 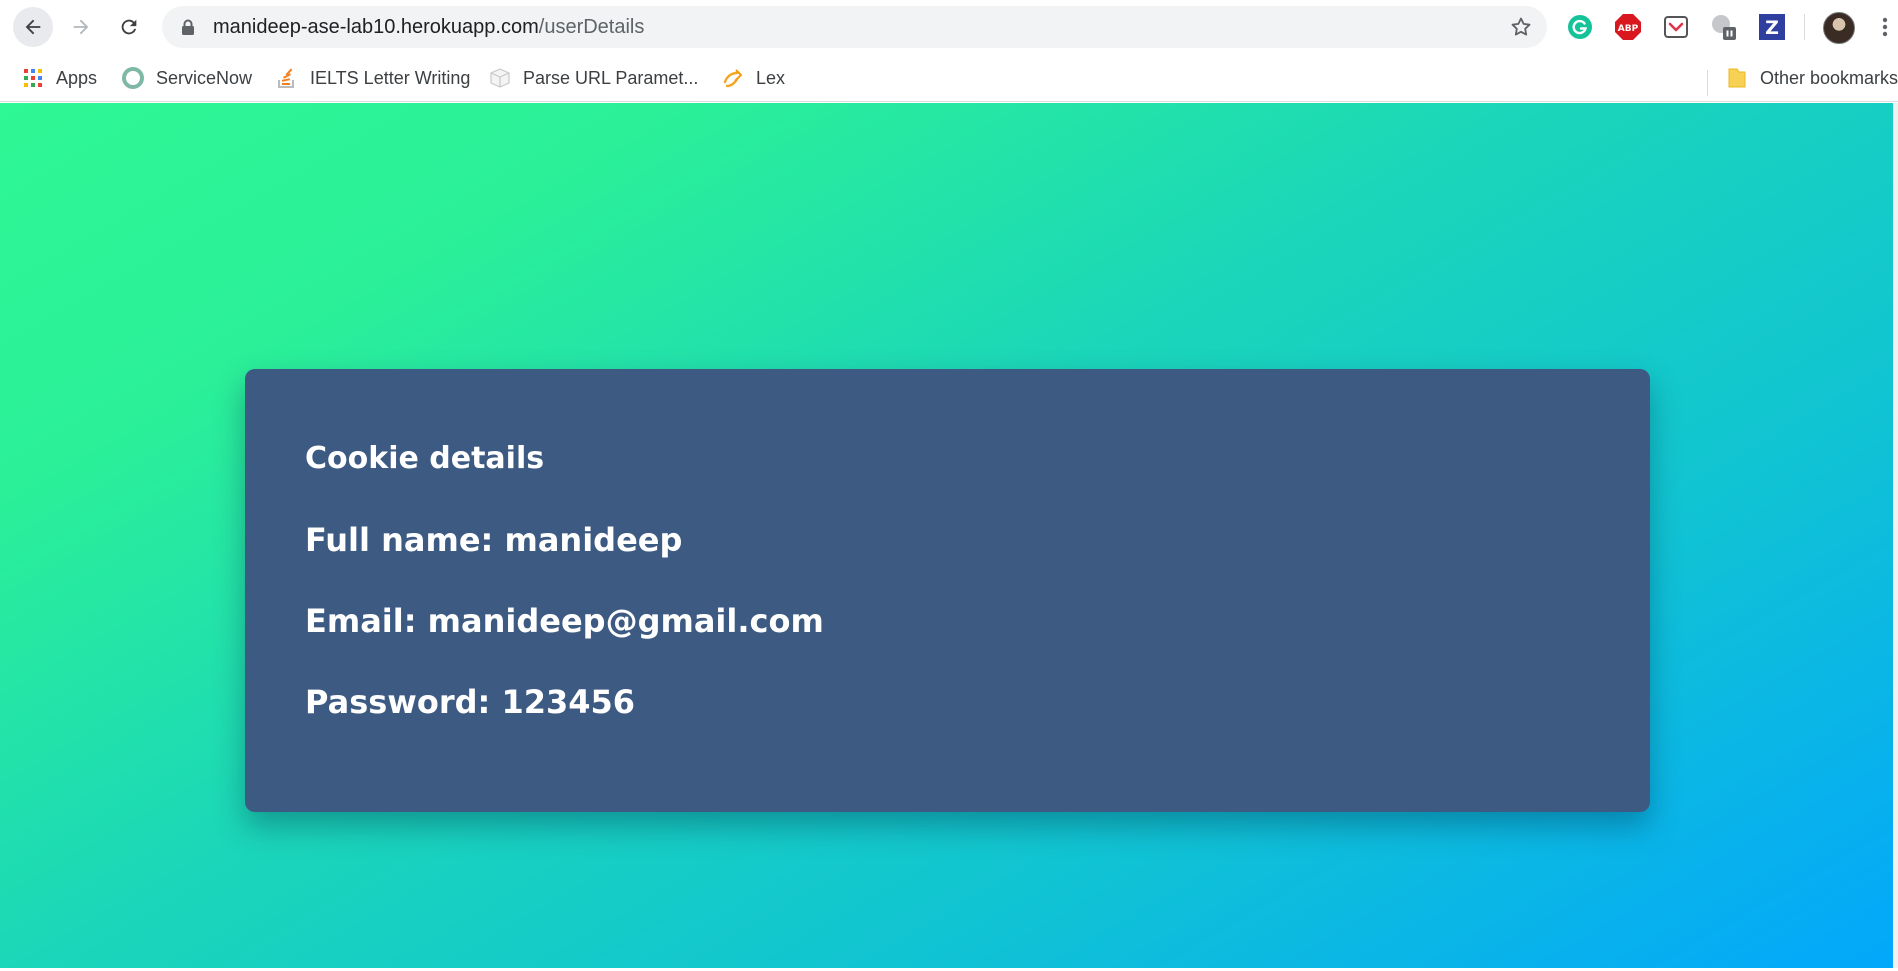 What do you see at coordinates (564, 621) in the screenshot?
I see `email-text: Email: manideep@gmail.com` at bounding box center [564, 621].